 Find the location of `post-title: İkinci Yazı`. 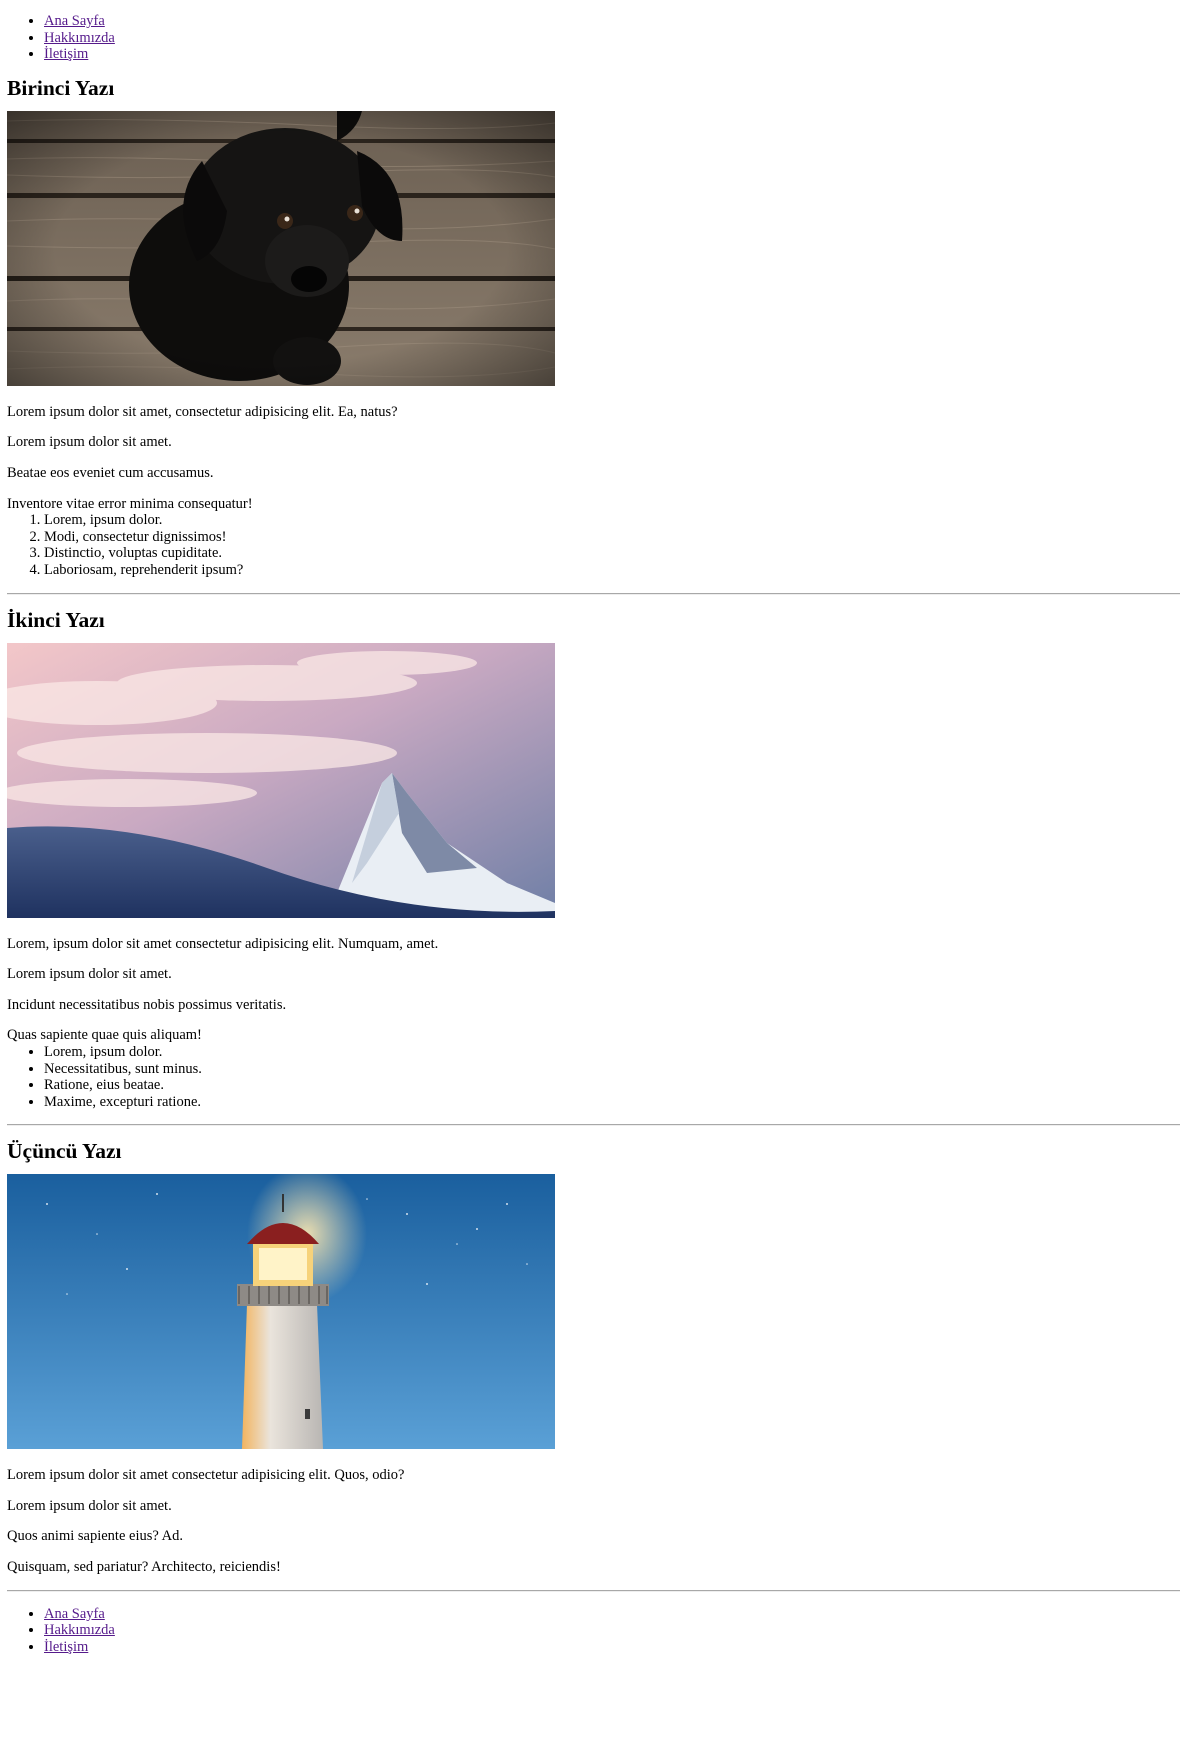

post-title: İkinci Yazı is located at coordinates (56, 619).